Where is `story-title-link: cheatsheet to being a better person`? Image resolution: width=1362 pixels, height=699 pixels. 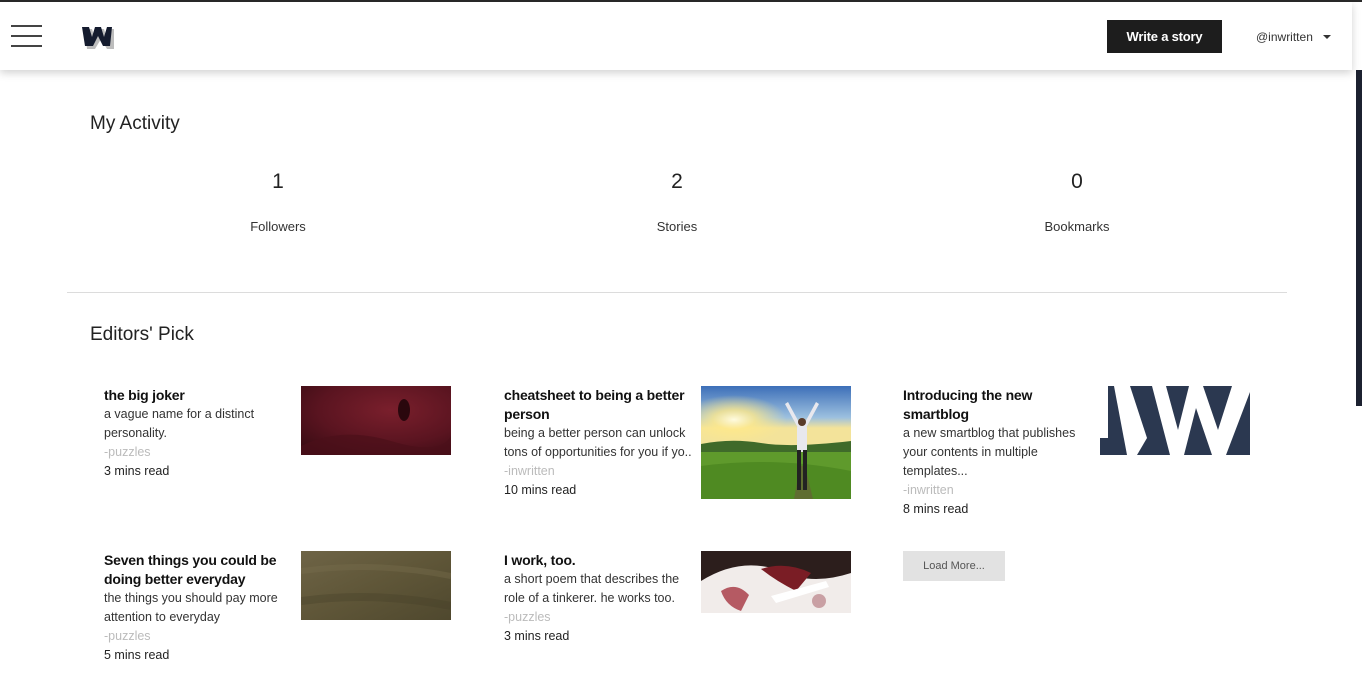 story-title-link: cheatsheet to being a better person is located at coordinates (599, 405).